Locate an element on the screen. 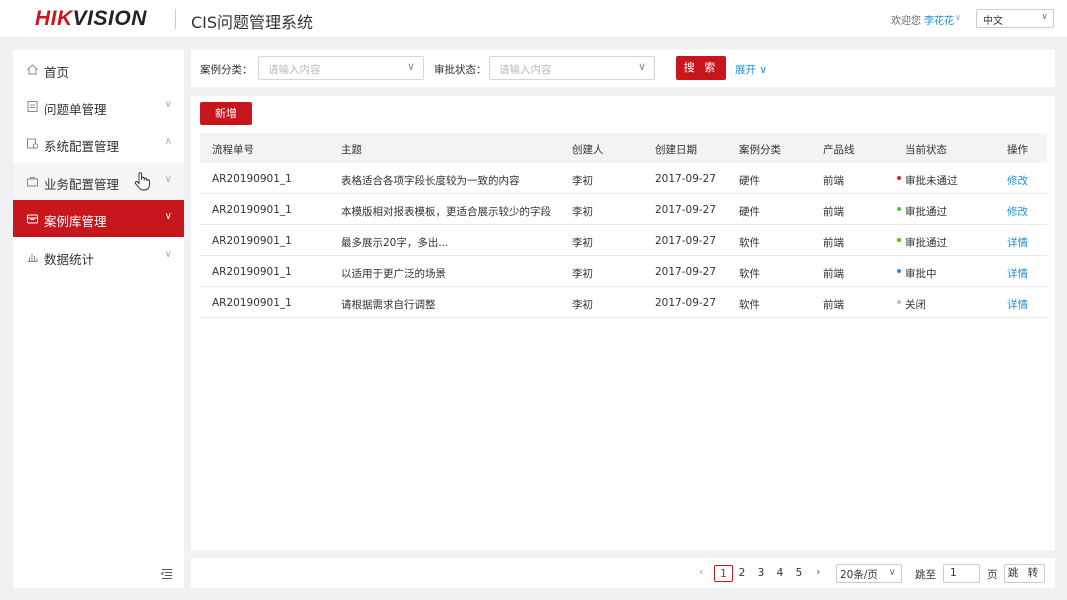 This screenshot has width=1067, height=600. sidebar-item-system-config: 系统配置管理 ∧ is located at coordinates (98, 143).